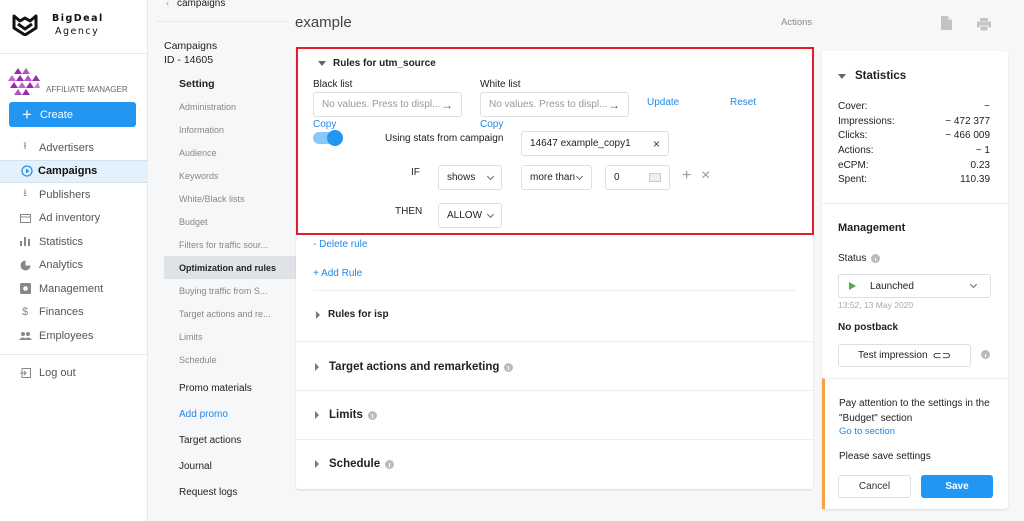  What do you see at coordinates (904, 355) in the screenshot?
I see `test-impression-button: Test impression ⊂⊃` at bounding box center [904, 355].